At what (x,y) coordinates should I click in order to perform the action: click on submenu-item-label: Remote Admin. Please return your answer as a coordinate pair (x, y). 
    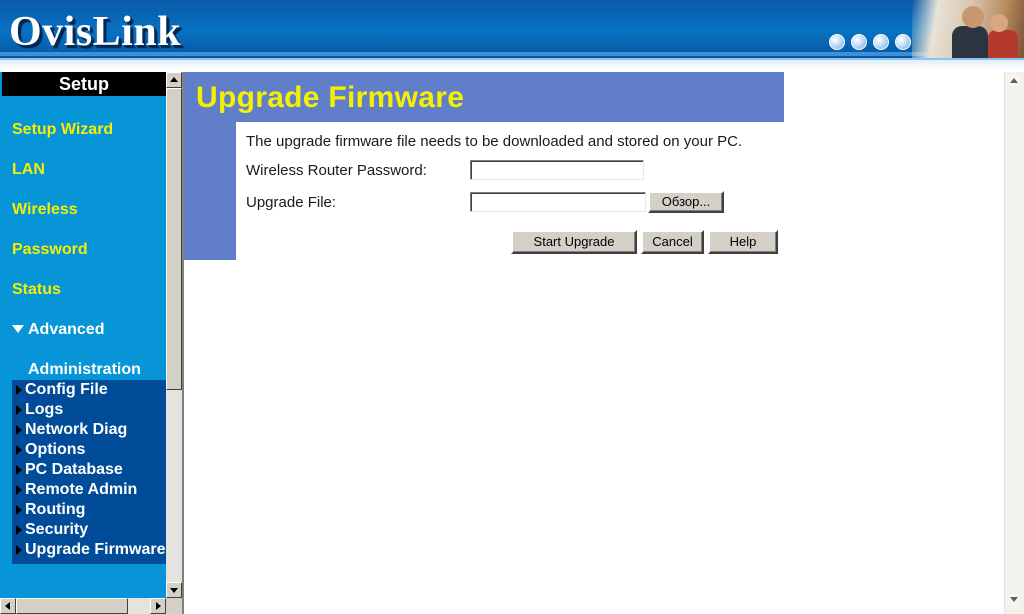
    Looking at the image, I should click on (81, 489).